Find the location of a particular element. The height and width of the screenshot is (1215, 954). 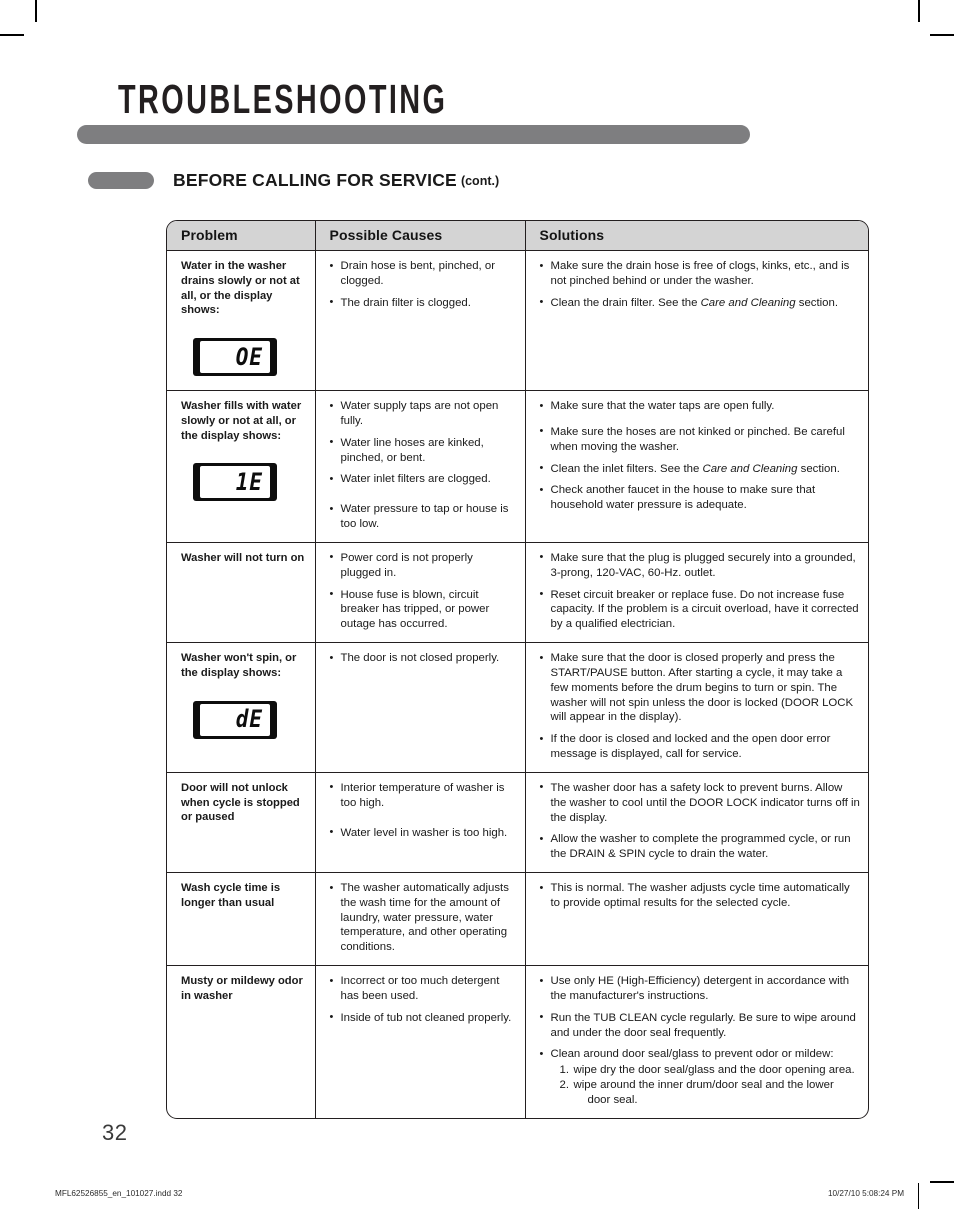

error-display-screen: dE is located at coordinates (235, 719).